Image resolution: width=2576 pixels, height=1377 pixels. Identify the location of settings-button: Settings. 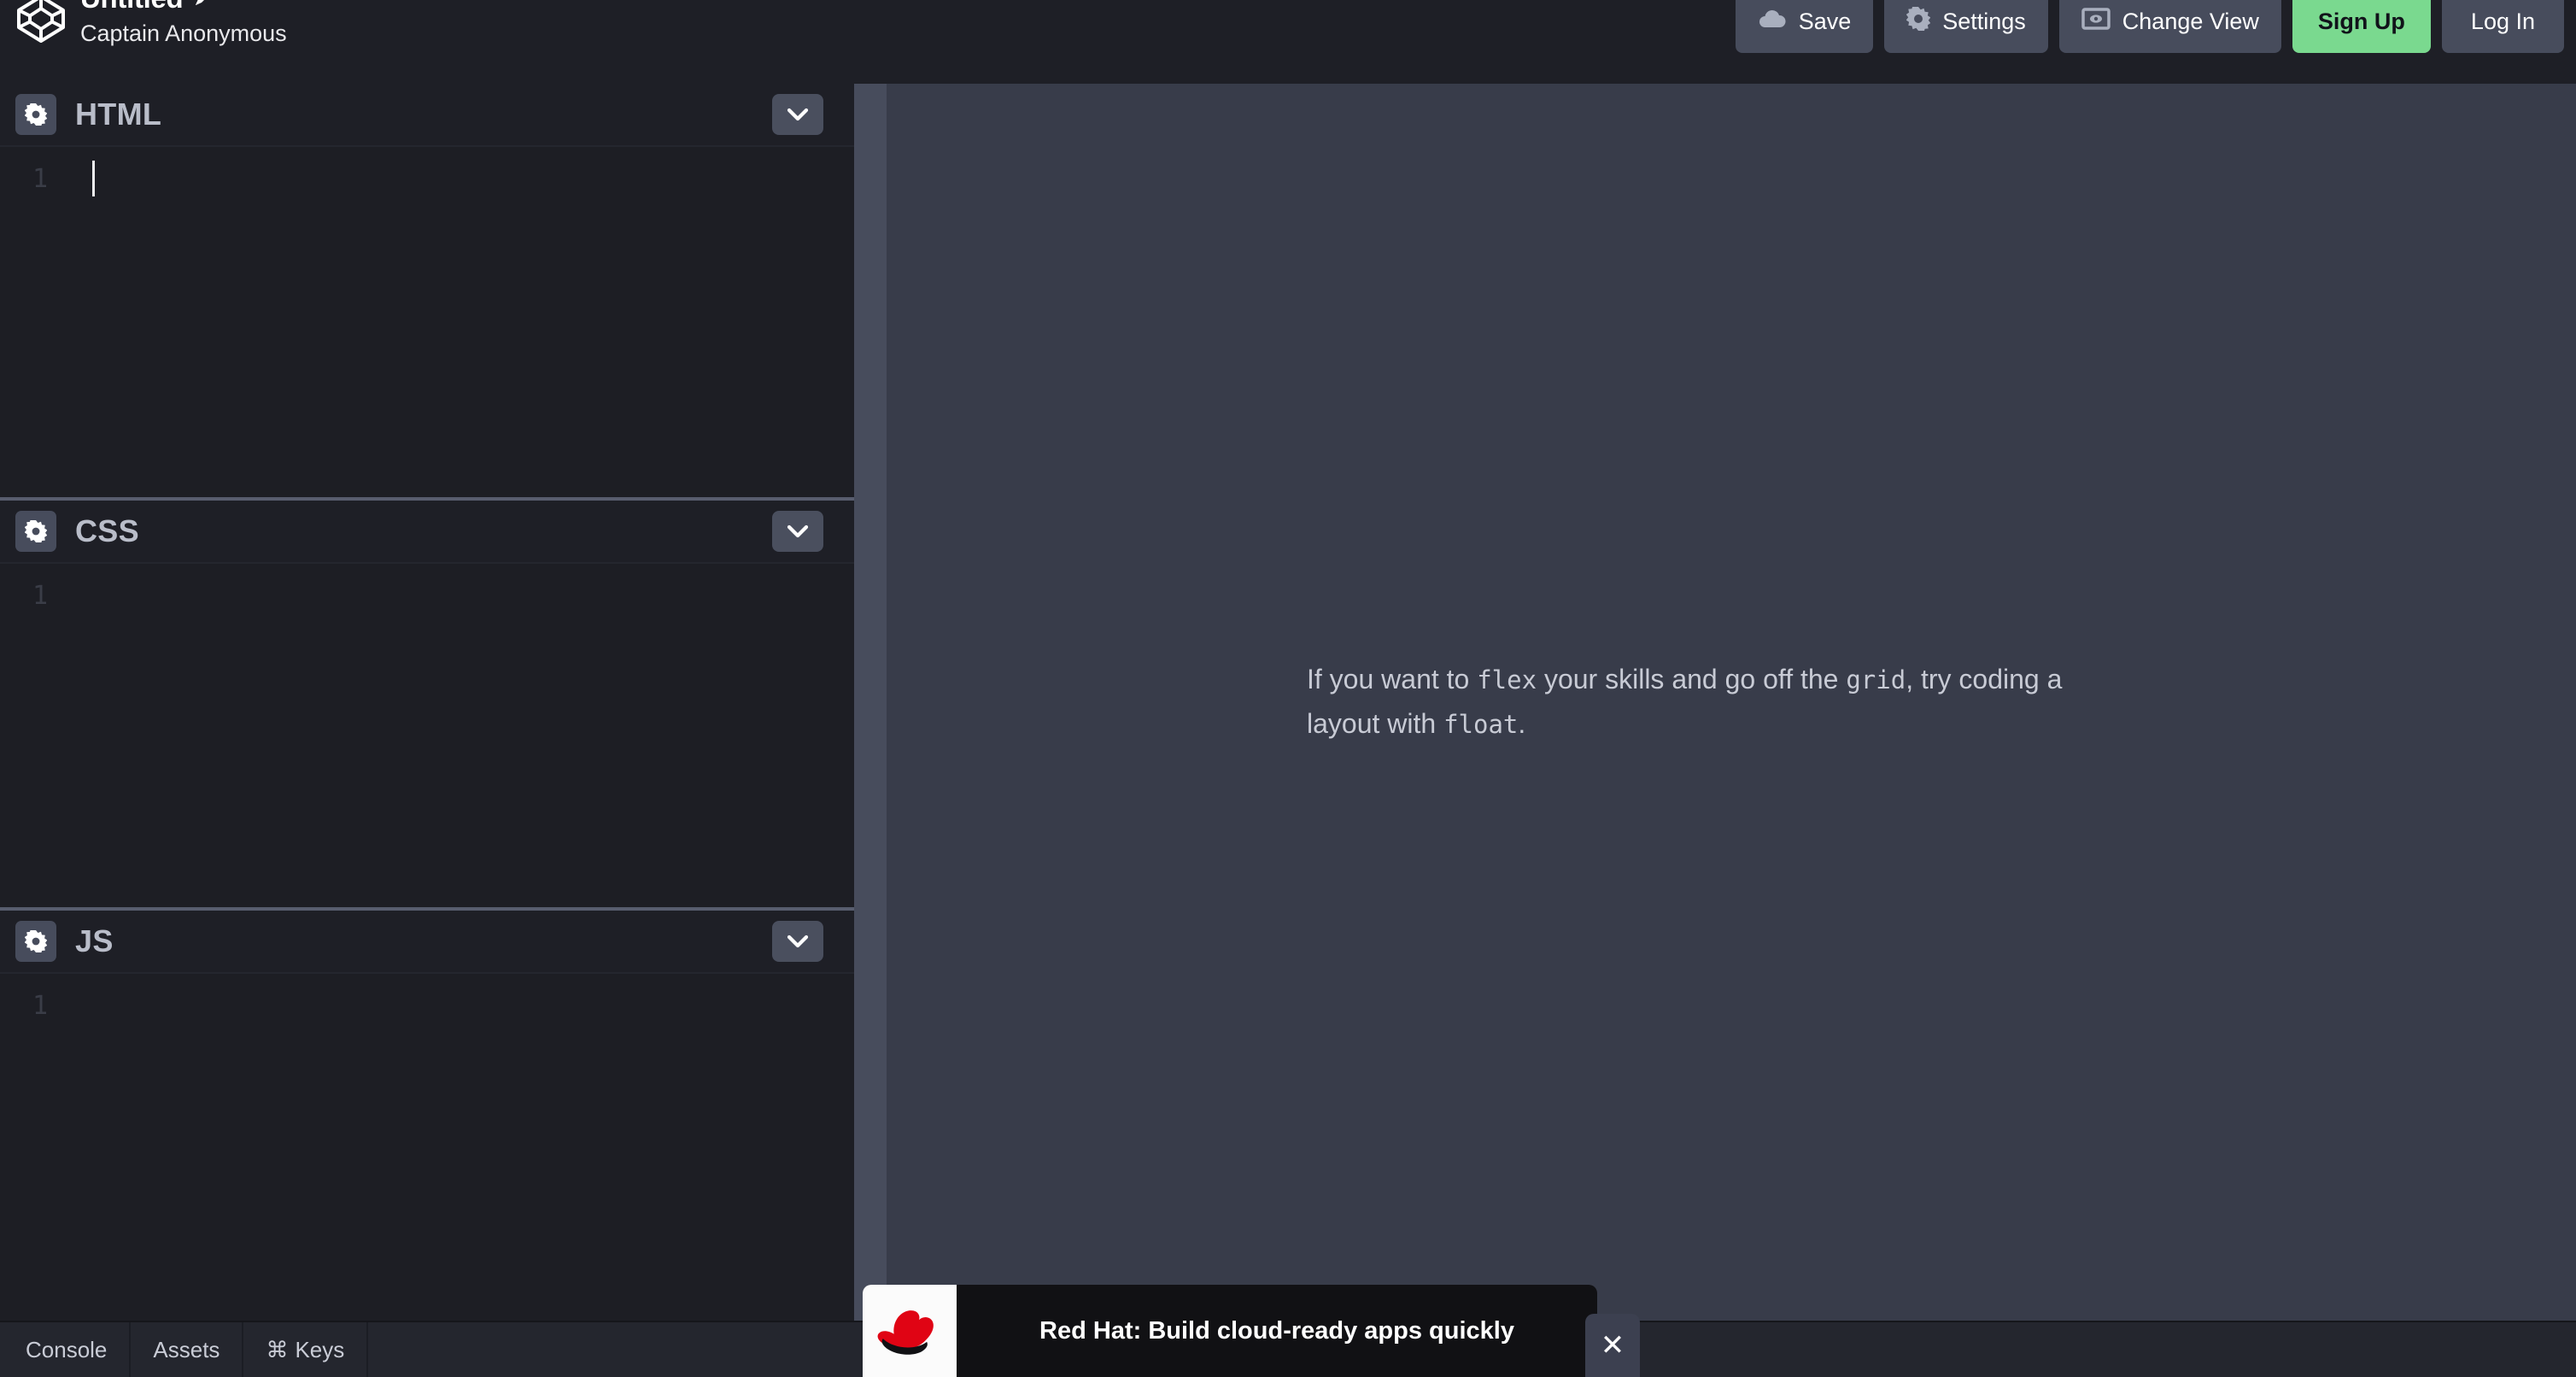
(1966, 26).